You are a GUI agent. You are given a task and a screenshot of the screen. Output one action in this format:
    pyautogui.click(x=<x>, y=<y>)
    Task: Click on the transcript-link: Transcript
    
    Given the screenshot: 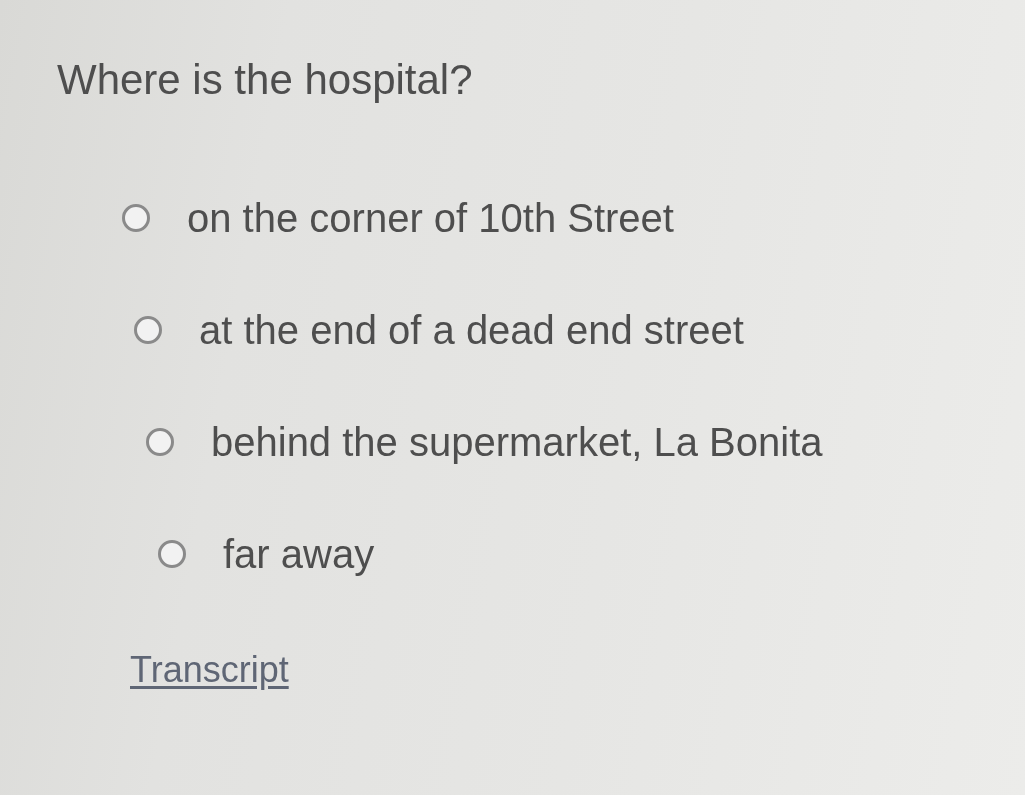 What is the action you would take?
    pyautogui.click(x=209, y=669)
    